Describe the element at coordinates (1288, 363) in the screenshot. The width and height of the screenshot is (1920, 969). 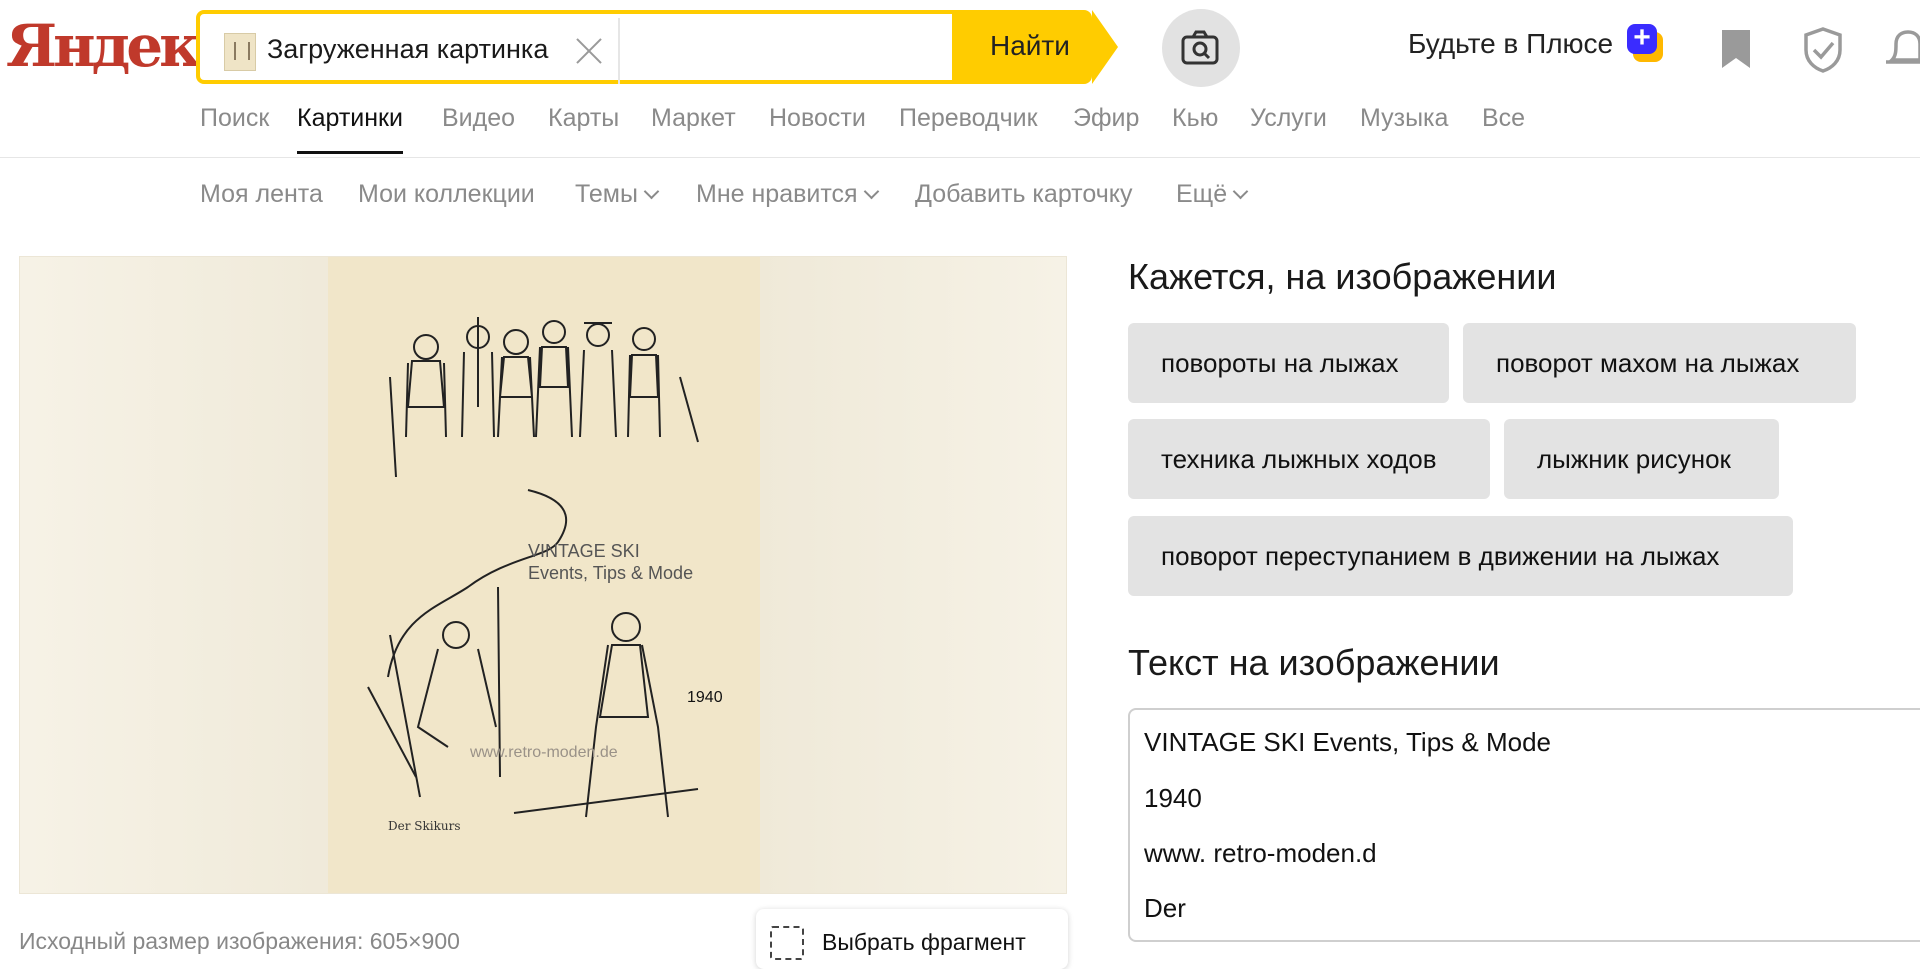
I see `tag-chip: повороты на лыжах` at that location.